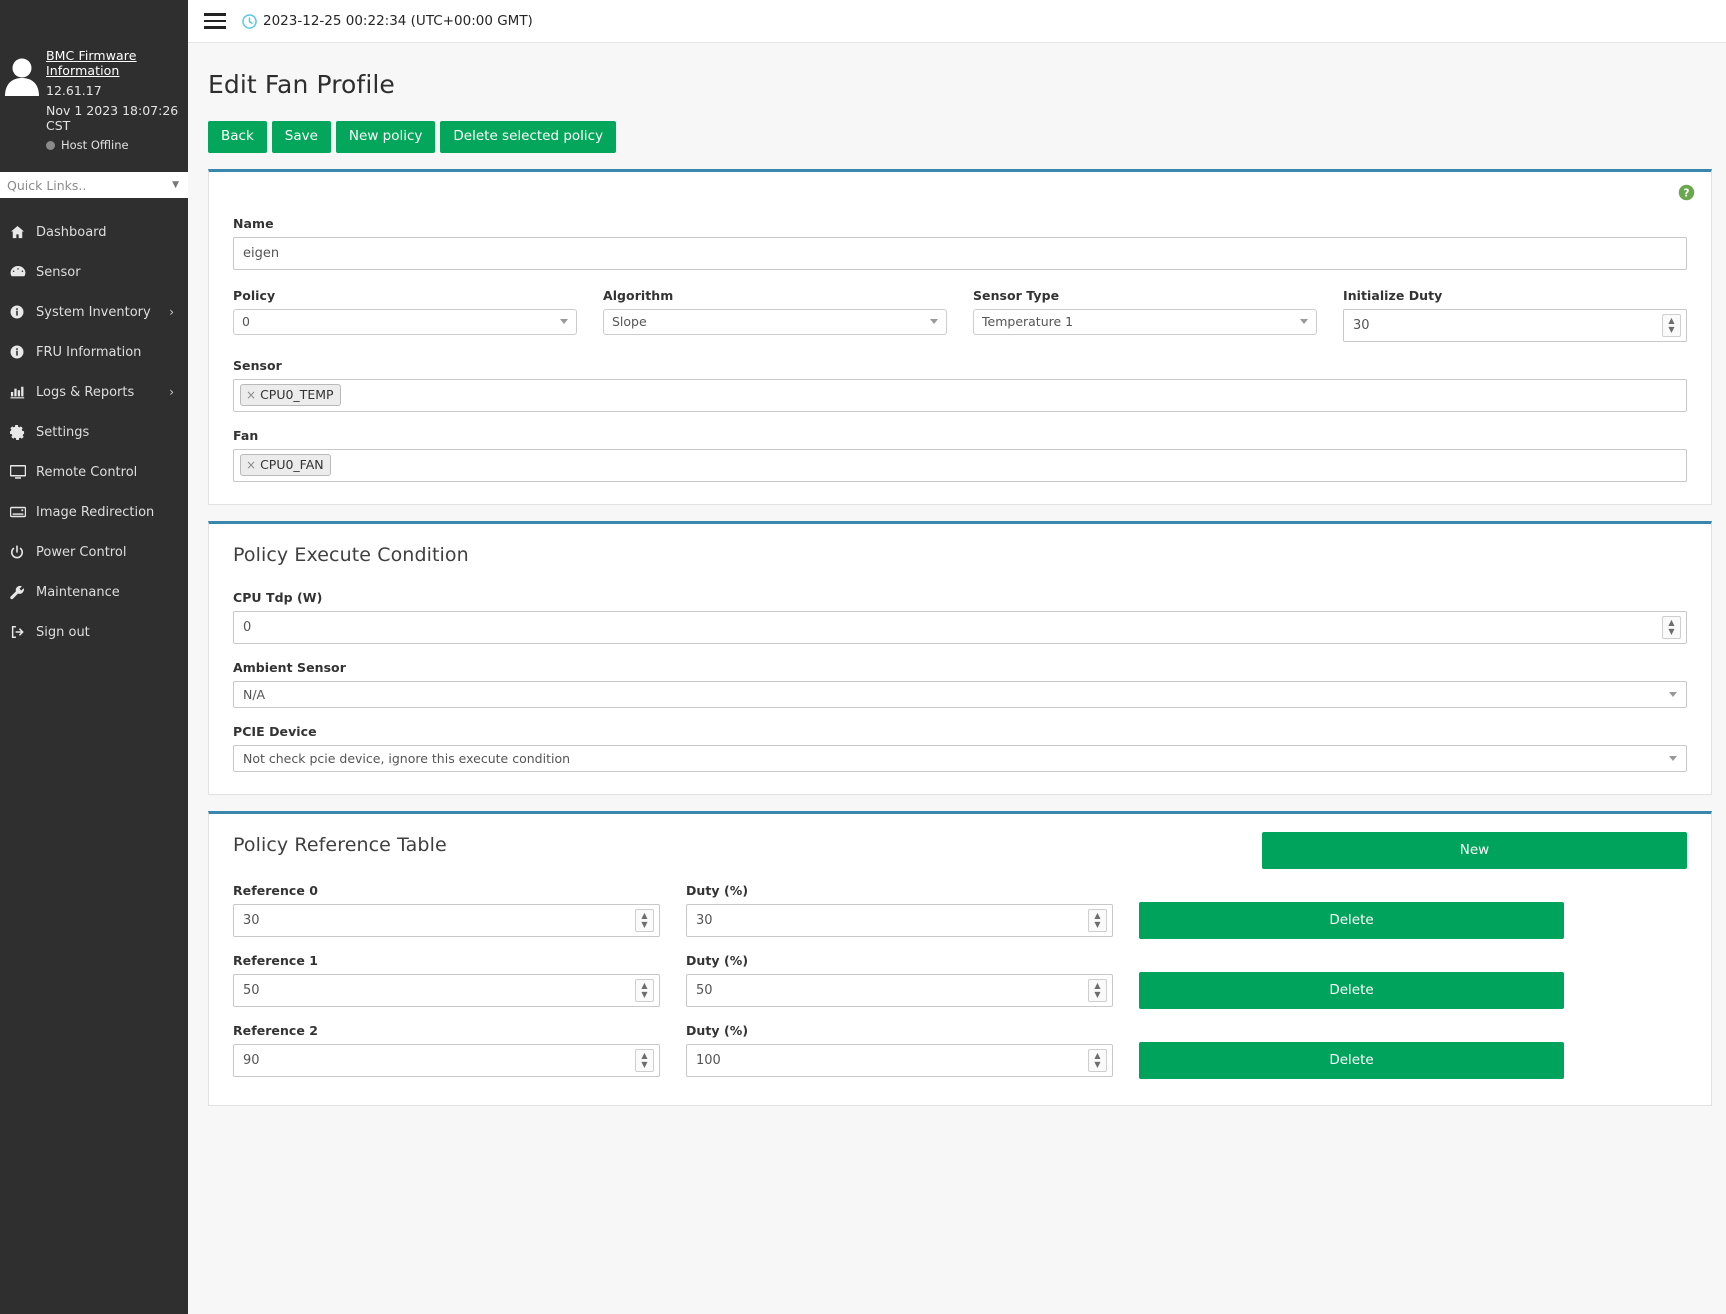  I want to click on duty-field-group: Duty (%) 30 ▲ ▼, so click(899, 911).